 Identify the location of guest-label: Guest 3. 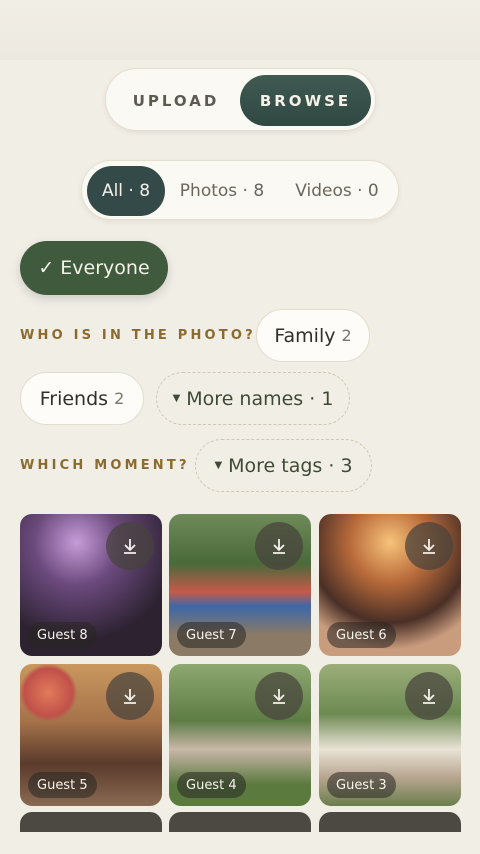
(361, 785).